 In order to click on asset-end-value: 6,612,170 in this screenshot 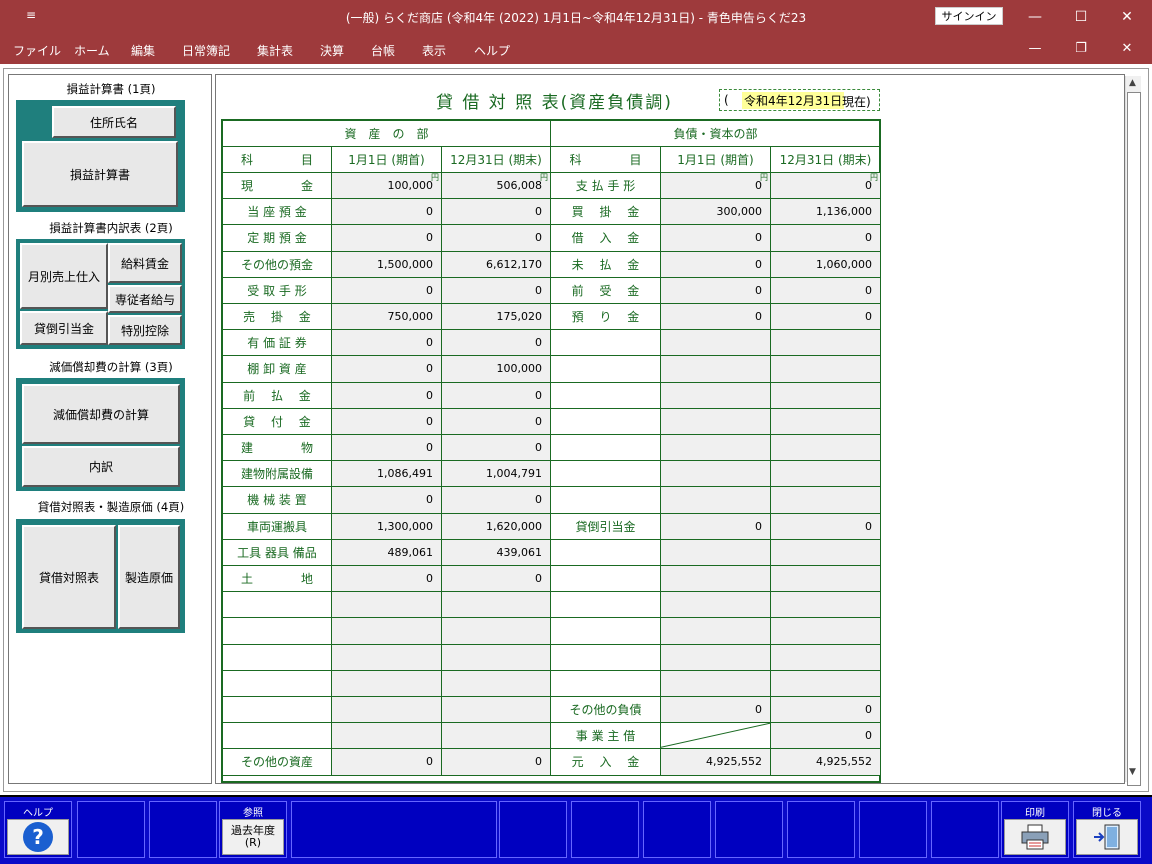, I will do `click(496, 264)`.